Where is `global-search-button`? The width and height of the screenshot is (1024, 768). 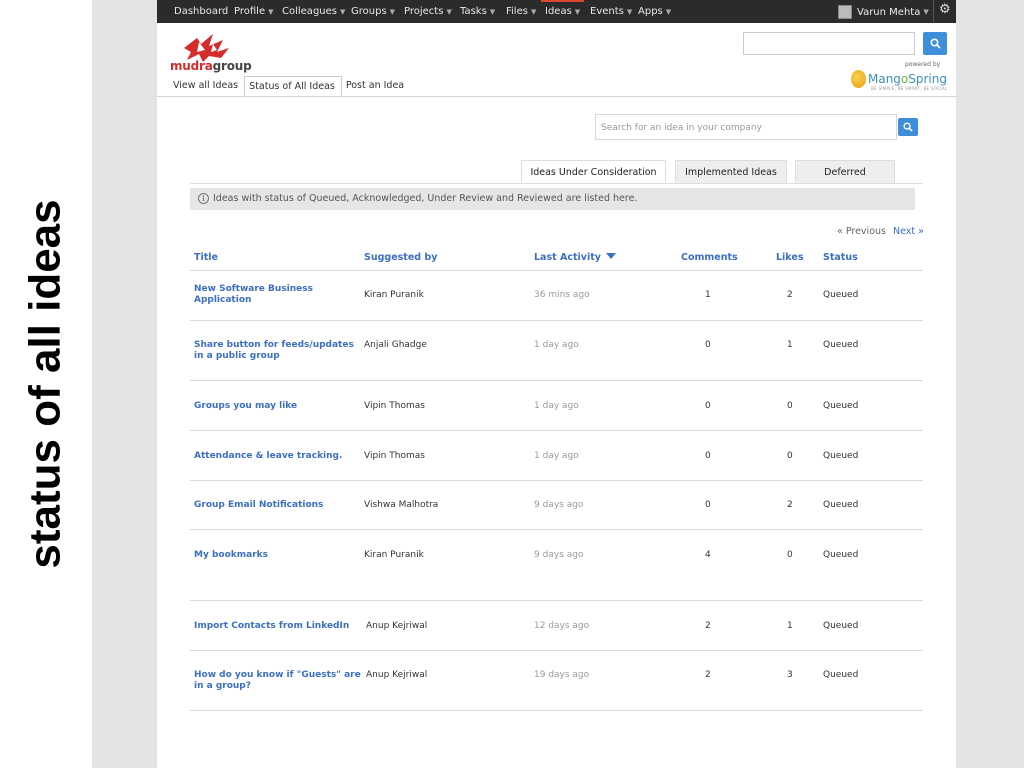
global-search-button is located at coordinates (935, 43).